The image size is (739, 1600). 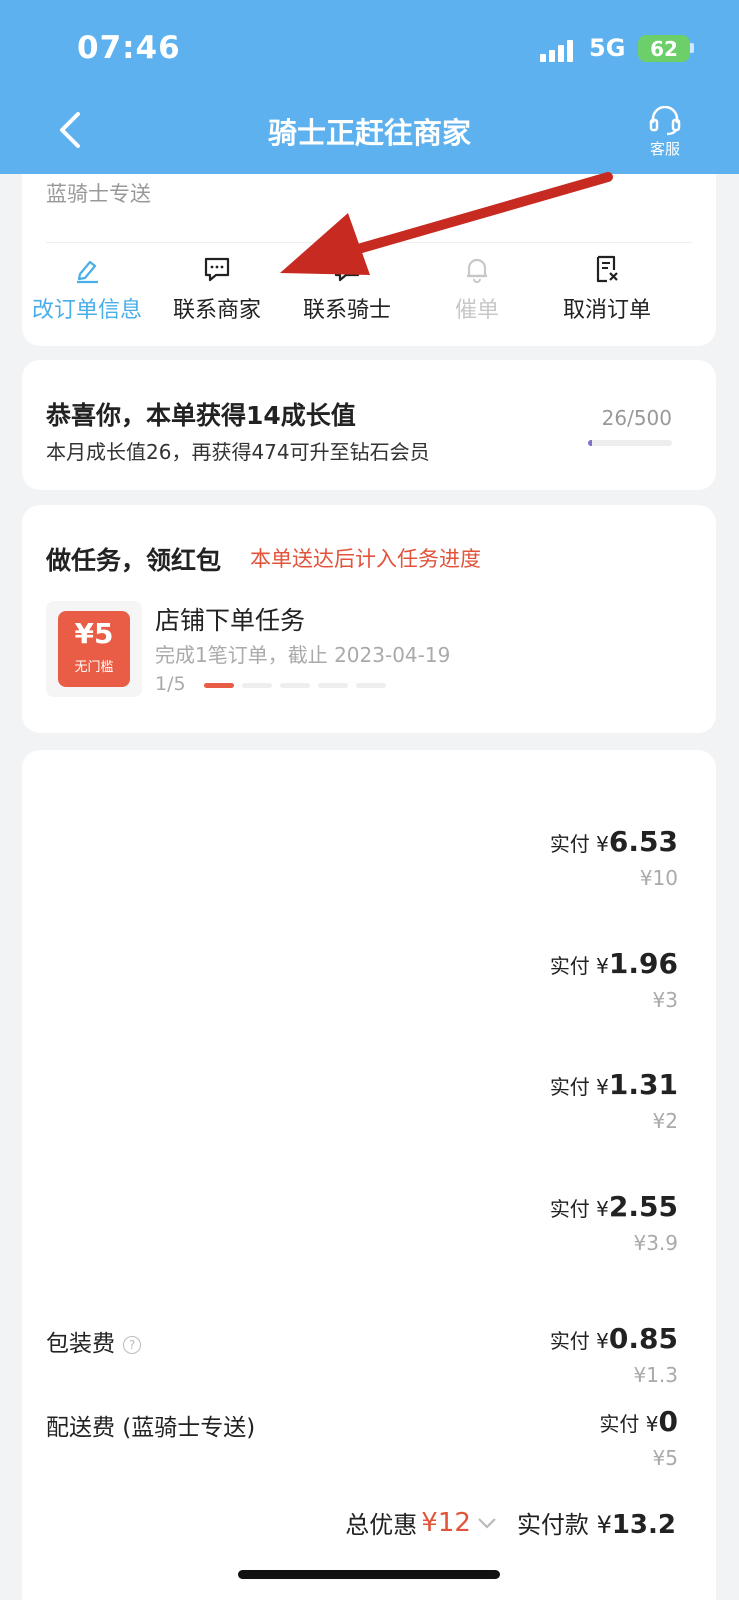 I want to click on task-progress-text: 1/5, so click(x=170, y=684).